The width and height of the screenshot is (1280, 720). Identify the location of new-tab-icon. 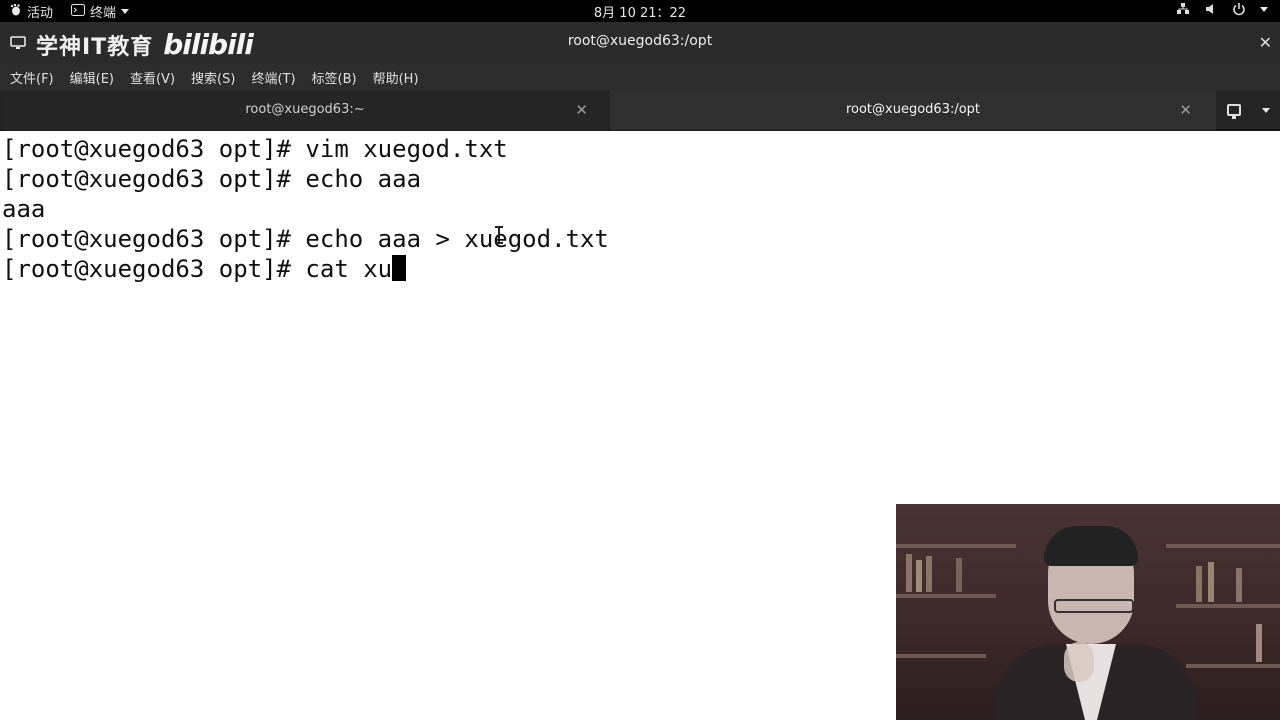
(1233, 111).